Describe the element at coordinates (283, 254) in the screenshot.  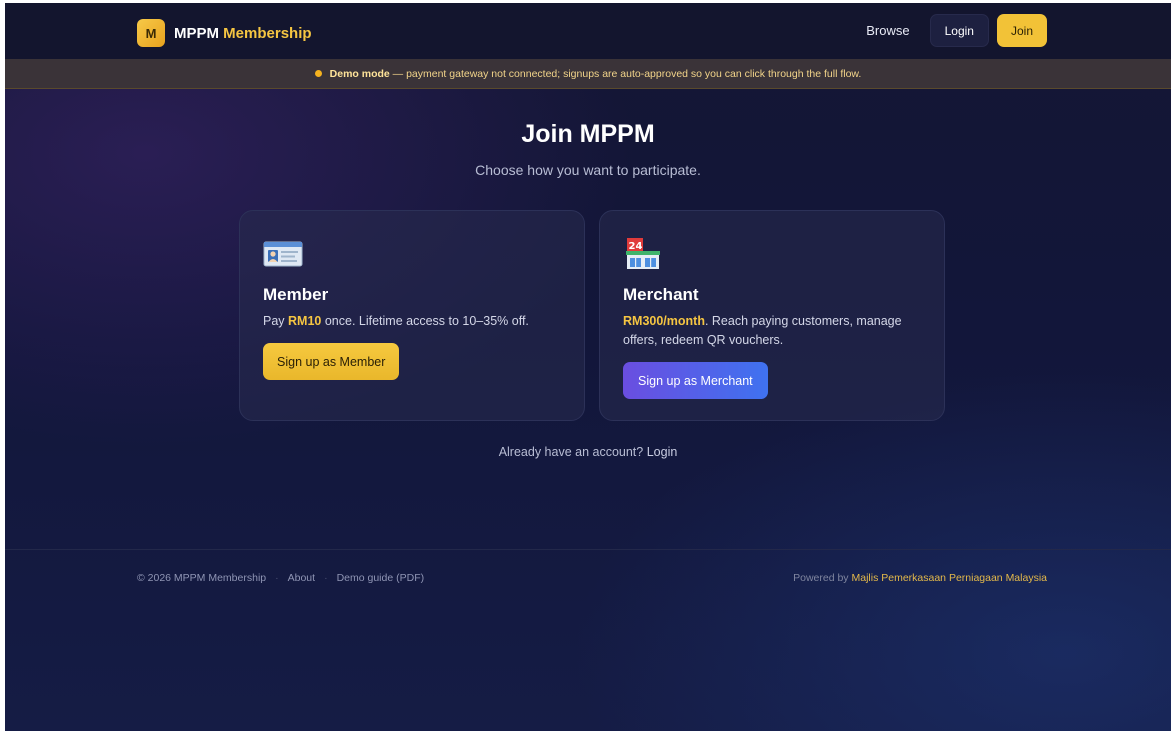
I see `id-card-icon` at that location.